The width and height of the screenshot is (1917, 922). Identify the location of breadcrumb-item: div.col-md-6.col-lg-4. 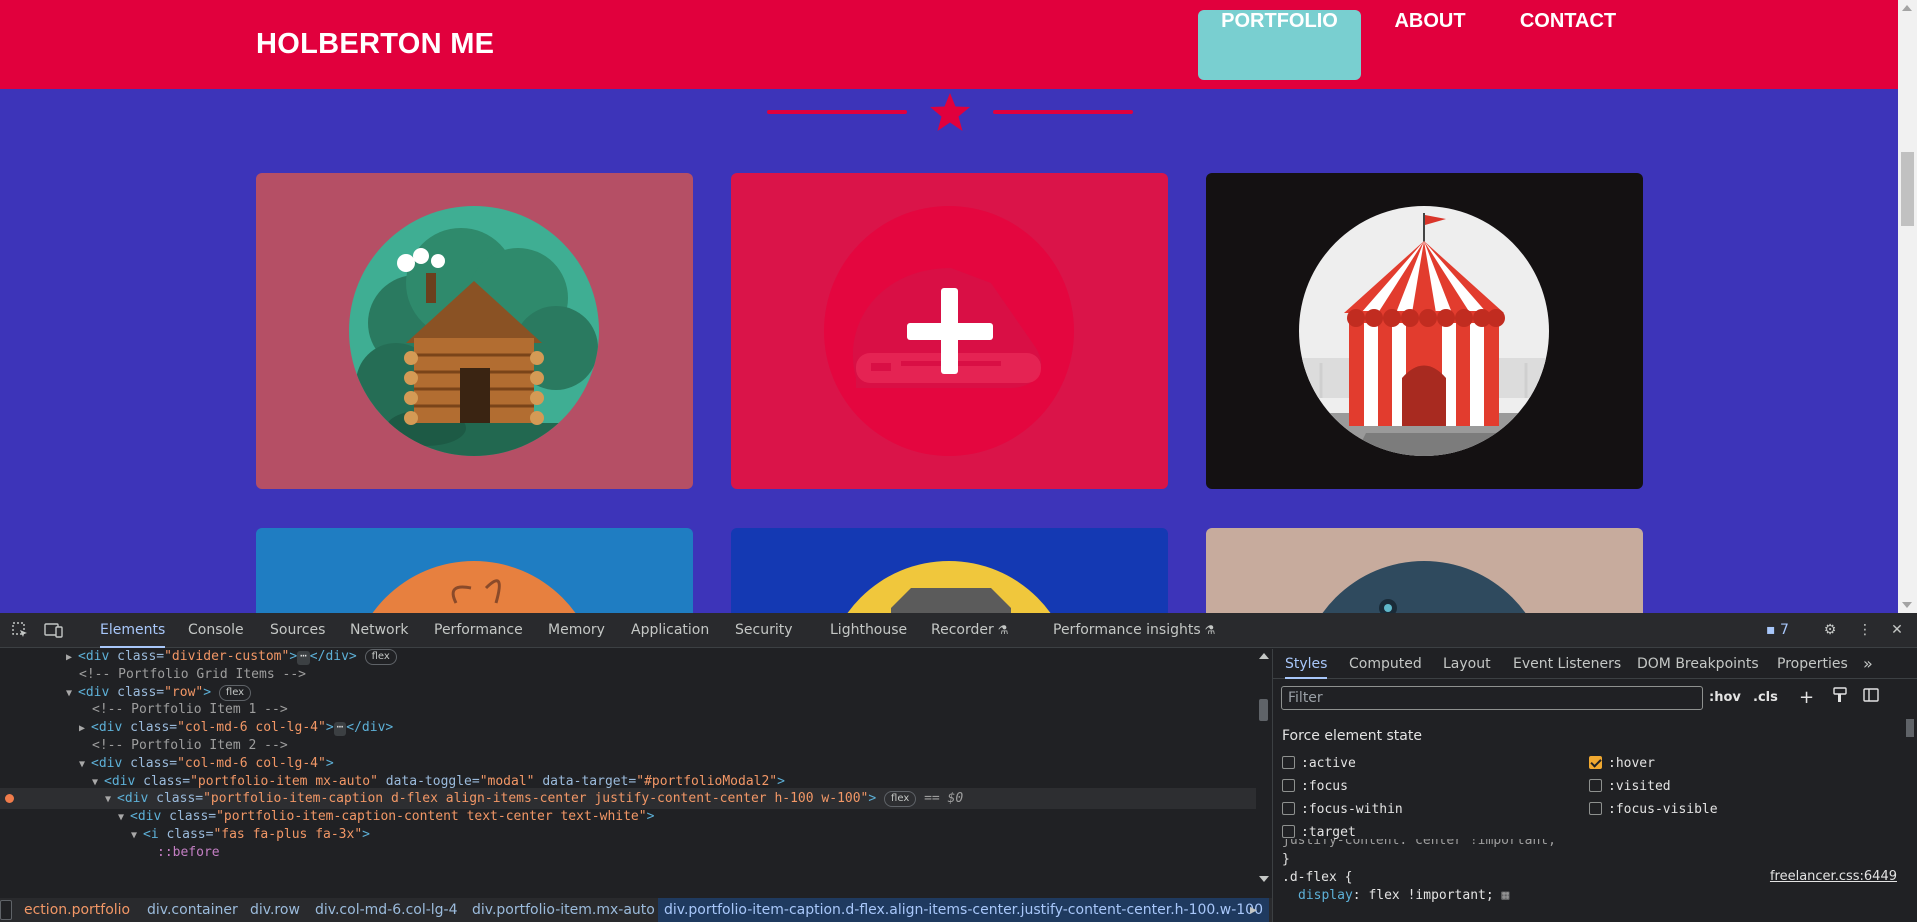
(386, 910).